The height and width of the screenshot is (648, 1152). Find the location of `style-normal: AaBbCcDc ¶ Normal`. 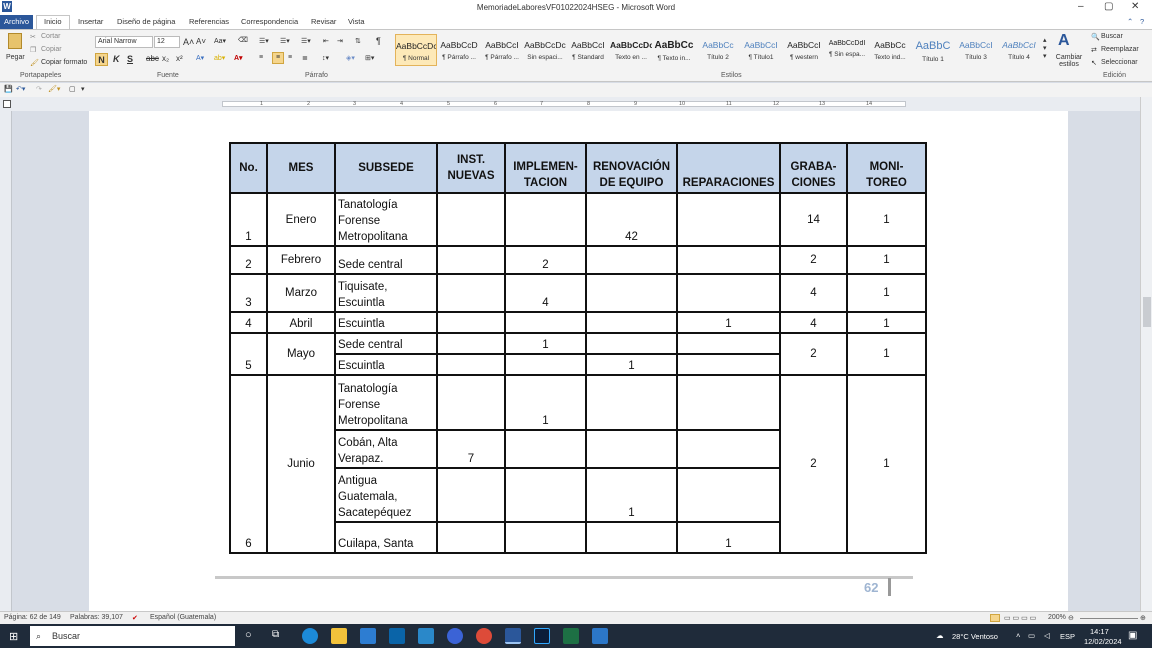

style-normal: AaBbCcDc ¶ Normal is located at coordinates (416, 50).